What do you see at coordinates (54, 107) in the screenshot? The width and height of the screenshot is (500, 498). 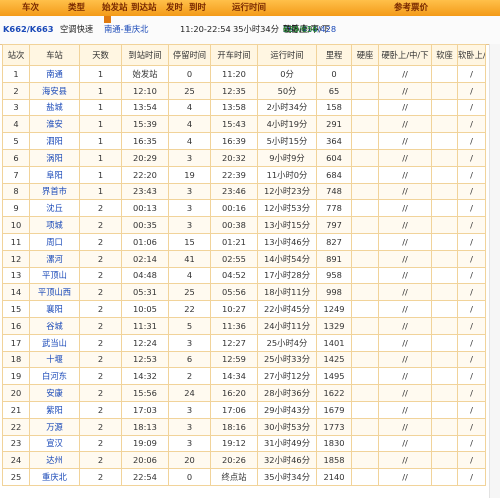 I see `cell-col-station: 盐城` at bounding box center [54, 107].